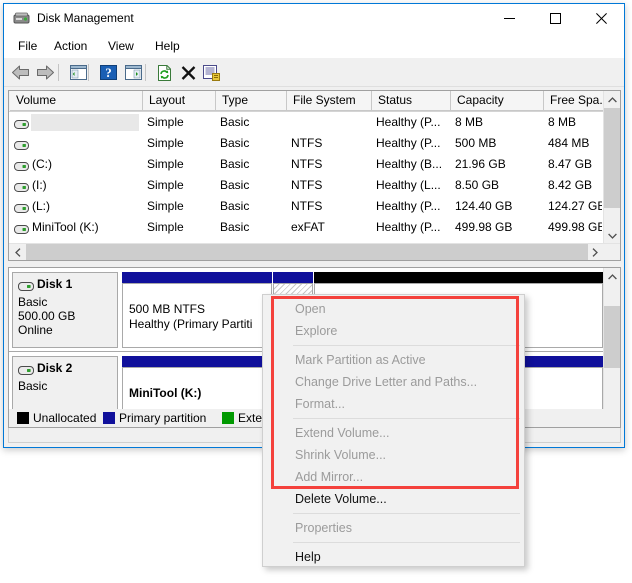 This screenshot has width=632, height=583. Describe the element at coordinates (55, 284) in the screenshot. I see `disk-name: Disk 1` at that location.